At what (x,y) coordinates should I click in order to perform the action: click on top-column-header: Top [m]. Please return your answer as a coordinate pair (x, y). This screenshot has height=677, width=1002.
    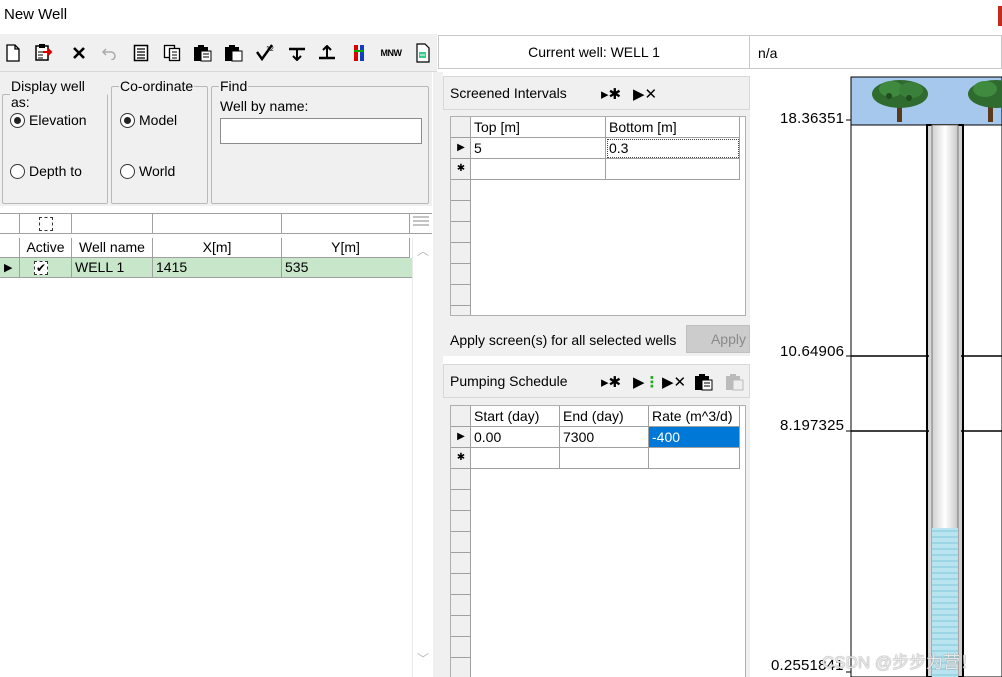
    Looking at the image, I should click on (538, 127).